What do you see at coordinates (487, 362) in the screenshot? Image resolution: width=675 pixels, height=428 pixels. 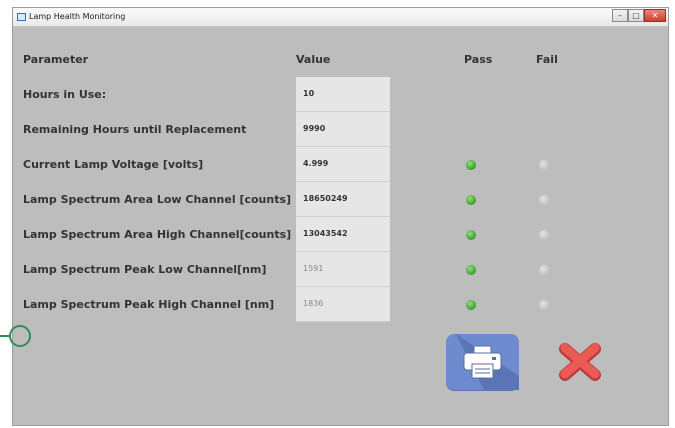 I see `printer-icon` at bounding box center [487, 362].